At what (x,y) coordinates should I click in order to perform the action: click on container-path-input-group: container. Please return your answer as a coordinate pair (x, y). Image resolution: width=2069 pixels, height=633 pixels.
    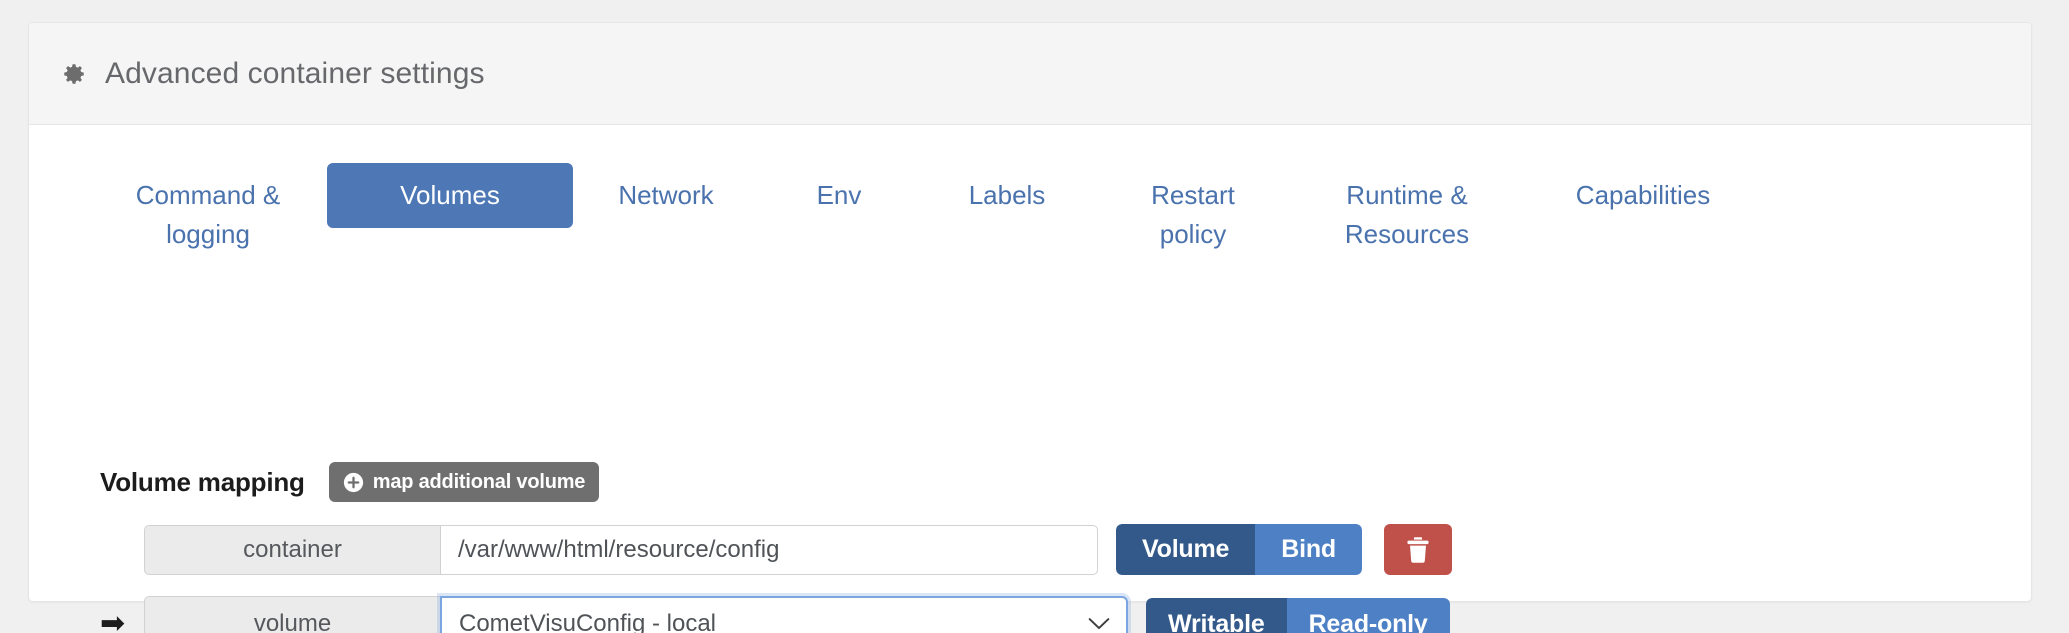
    Looking at the image, I should click on (621, 549).